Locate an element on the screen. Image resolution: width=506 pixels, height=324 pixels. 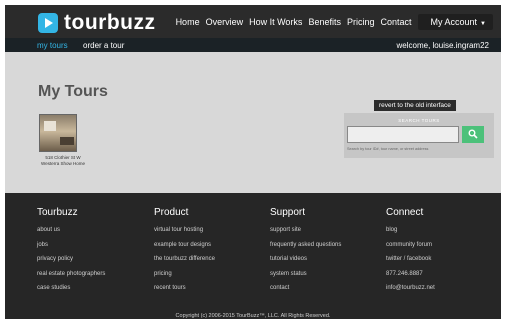
footer-link-pricing: pricing is located at coordinates (184, 278).